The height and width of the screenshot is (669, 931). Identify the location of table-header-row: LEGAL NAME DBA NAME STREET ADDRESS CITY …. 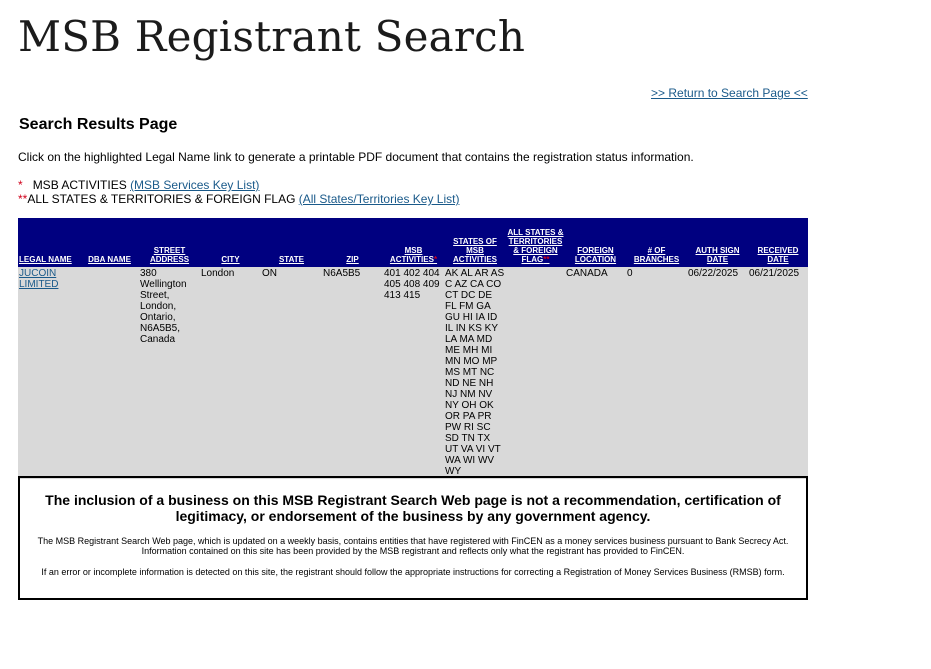
(413, 242).